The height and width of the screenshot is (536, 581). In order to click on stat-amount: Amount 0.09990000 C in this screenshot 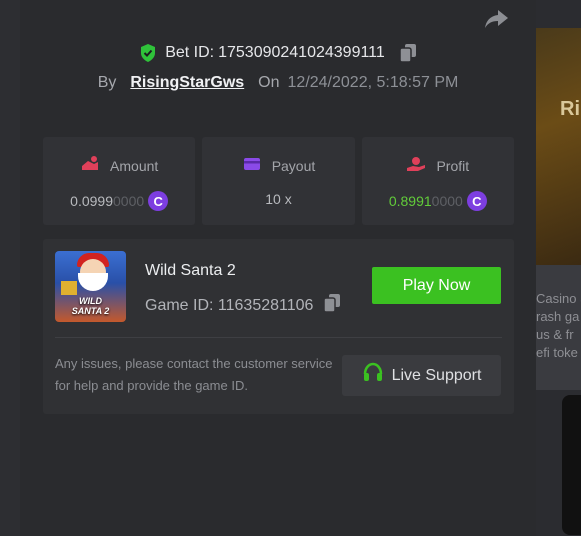, I will do `click(119, 181)`.